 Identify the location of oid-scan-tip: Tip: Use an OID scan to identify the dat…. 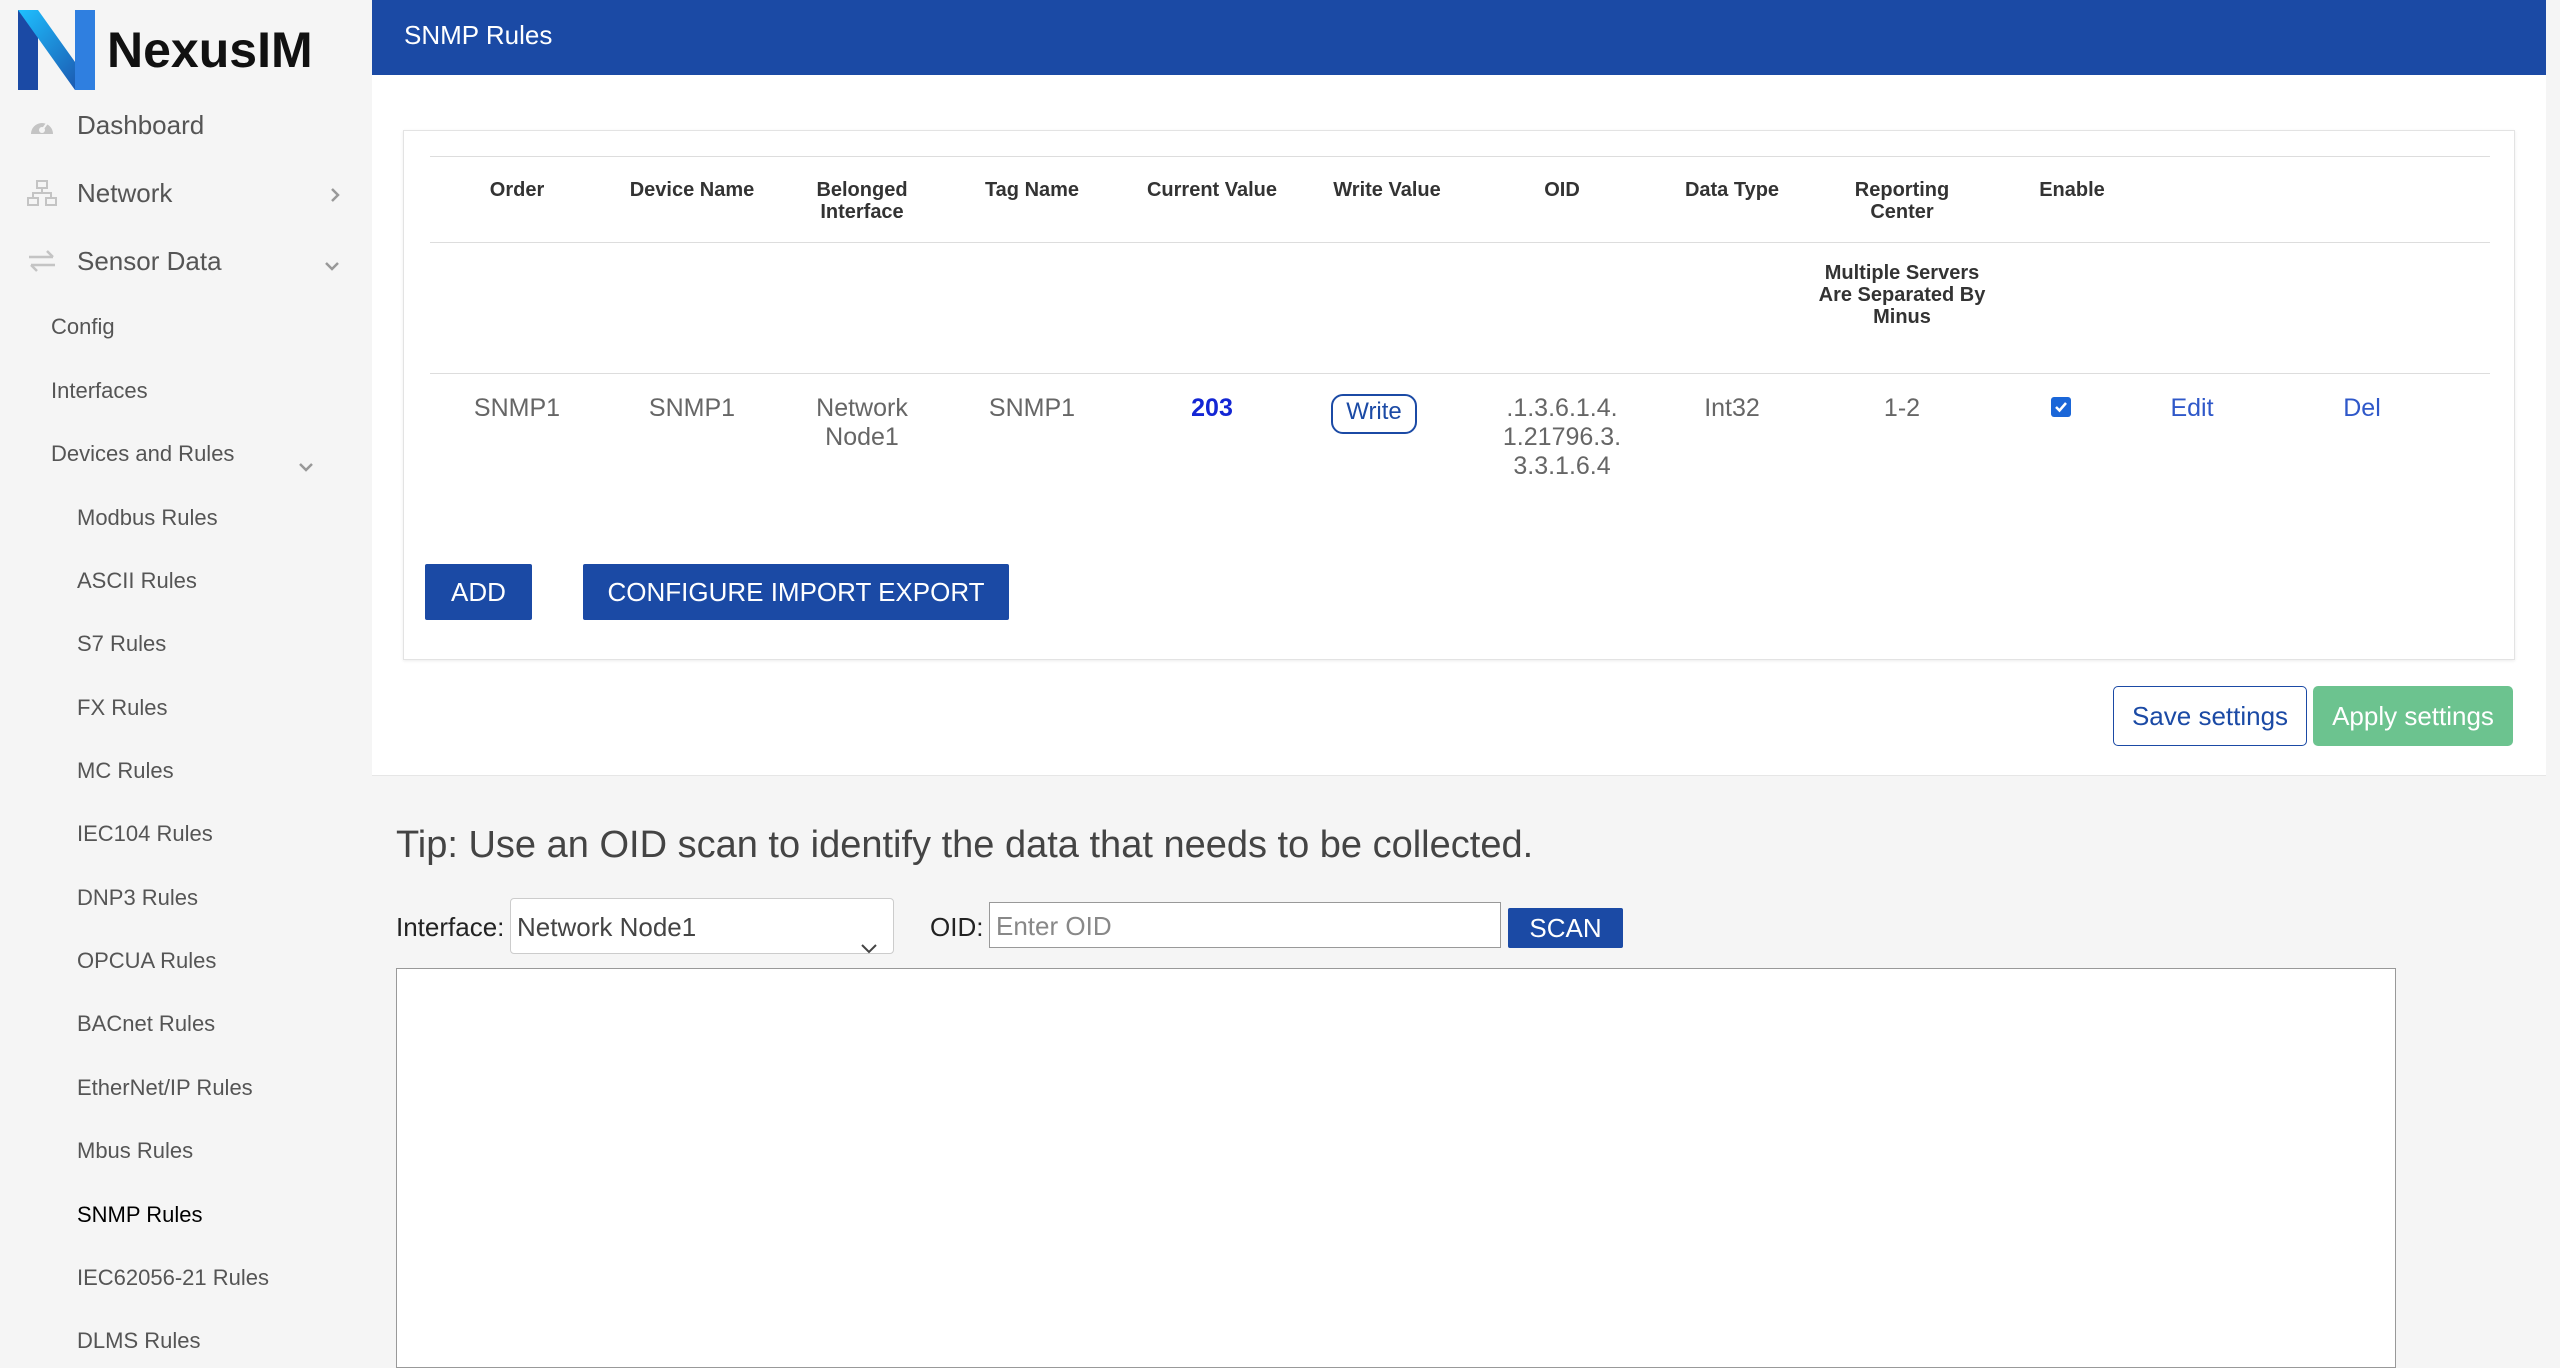
(965, 845).